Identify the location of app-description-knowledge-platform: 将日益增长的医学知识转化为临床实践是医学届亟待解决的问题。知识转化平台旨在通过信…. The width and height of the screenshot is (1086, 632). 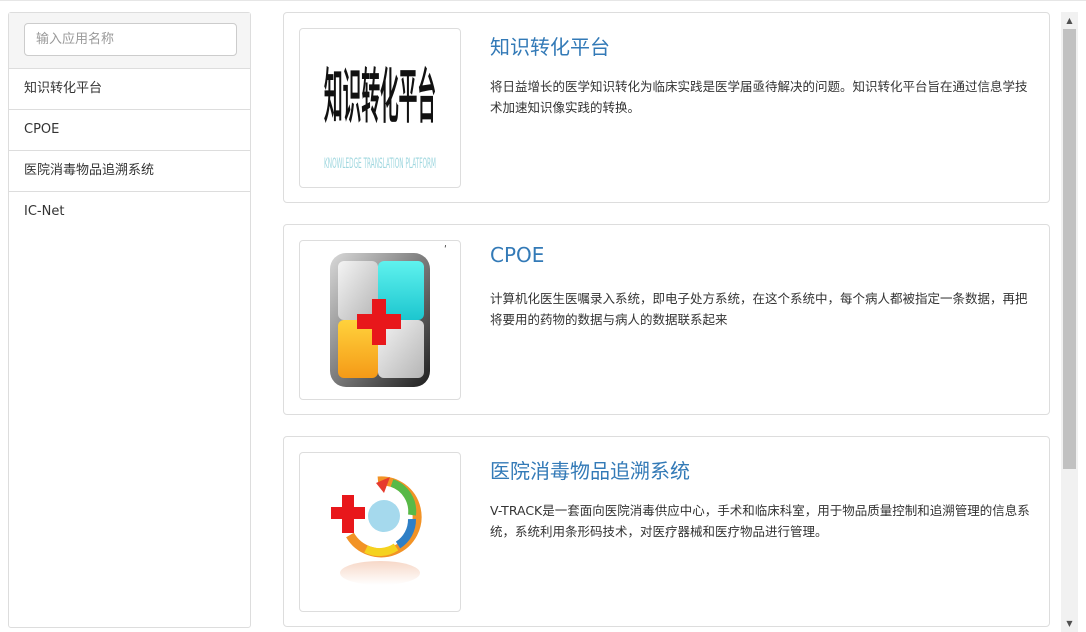
(759, 97).